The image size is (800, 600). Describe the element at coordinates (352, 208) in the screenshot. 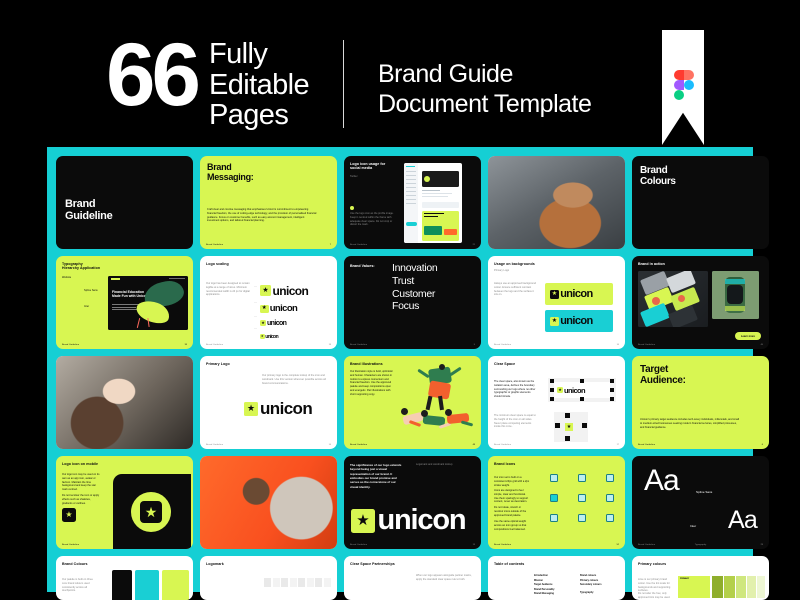

I see `slide3-accent-dot` at that location.